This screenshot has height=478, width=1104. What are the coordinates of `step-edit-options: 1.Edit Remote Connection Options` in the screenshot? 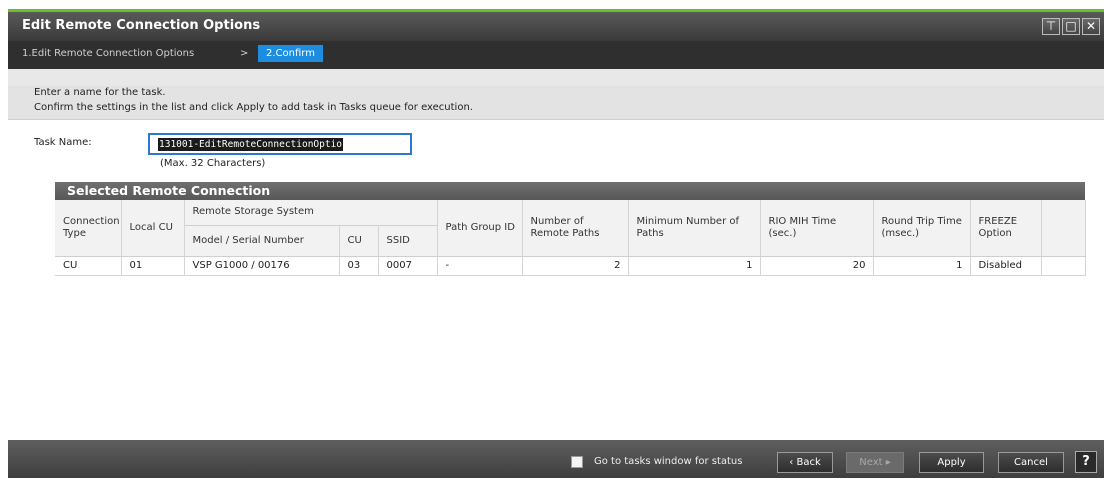 It's located at (108, 53).